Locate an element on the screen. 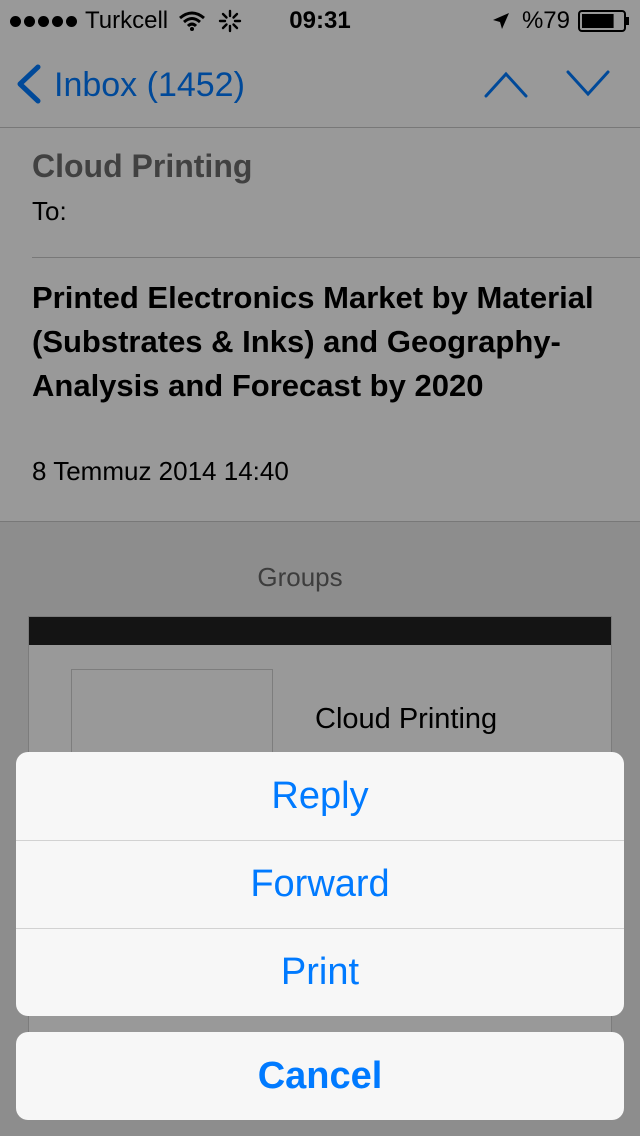  print-button: Print is located at coordinates (320, 972).